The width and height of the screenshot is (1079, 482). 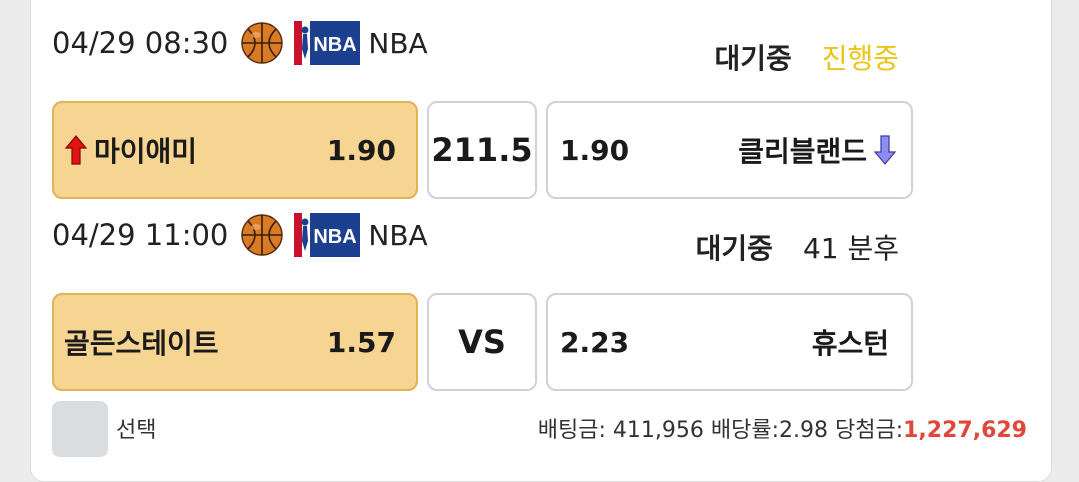 I want to click on up-arrow-icon, so click(x=76, y=150).